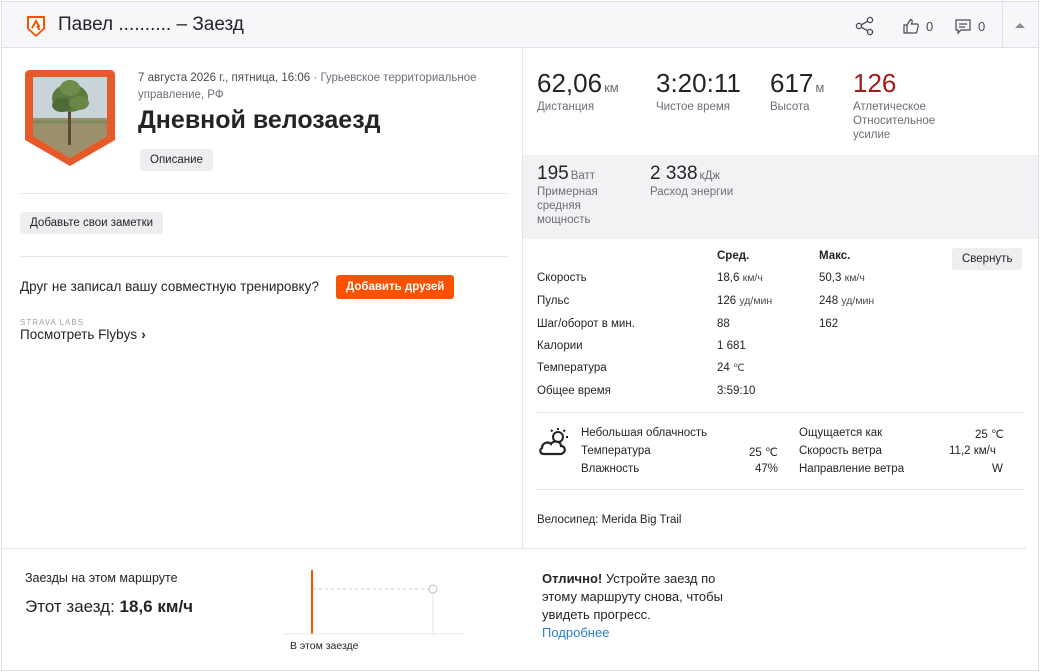  What do you see at coordinates (433, 589) in the screenshot?
I see `future-ride-point` at bounding box center [433, 589].